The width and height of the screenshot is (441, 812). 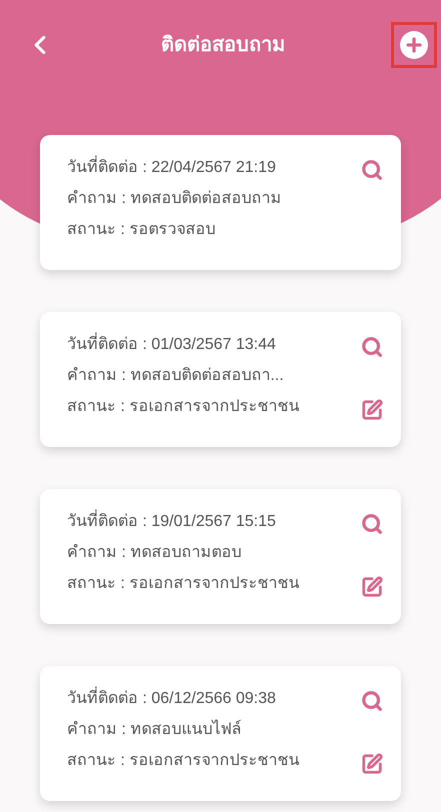 I want to click on contact-date: วันที่ติดต่อ : 19/01/2567 15:15, so click(x=183, y=522).